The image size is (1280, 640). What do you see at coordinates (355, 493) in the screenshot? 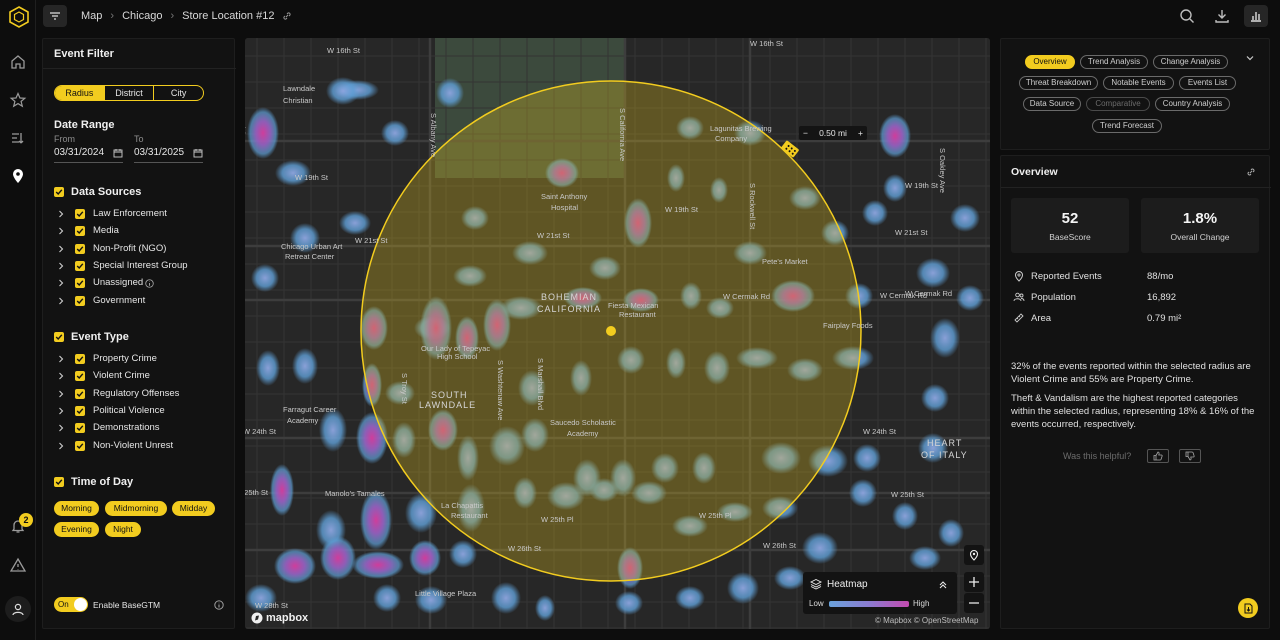
I see `map-label: Manolo's Tamales` at bounding box center [355, 493].